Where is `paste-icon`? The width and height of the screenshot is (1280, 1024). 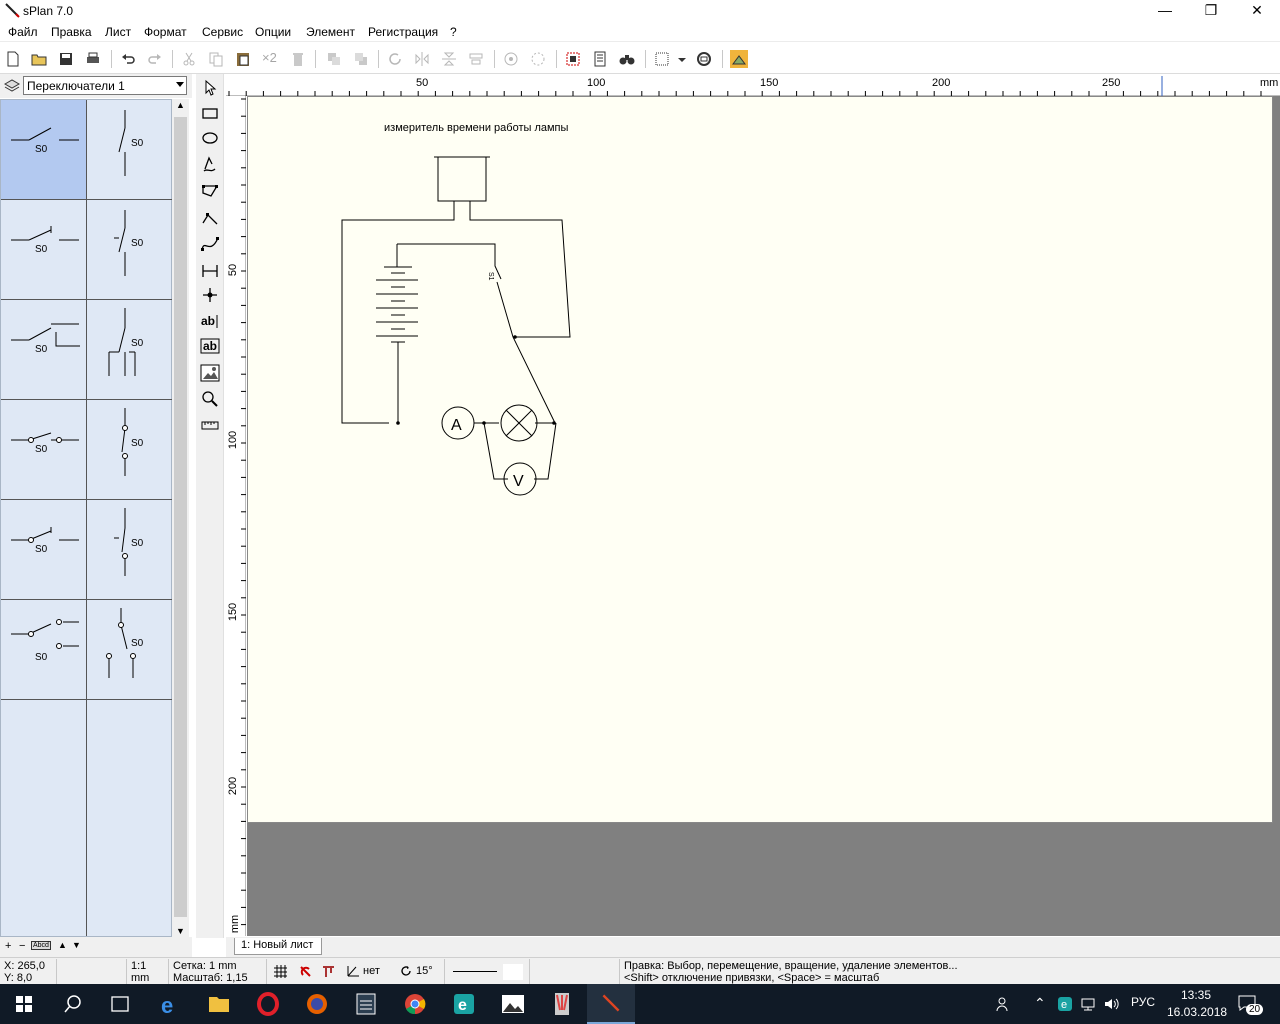 paste-icon is located at coordinates (243, 59).